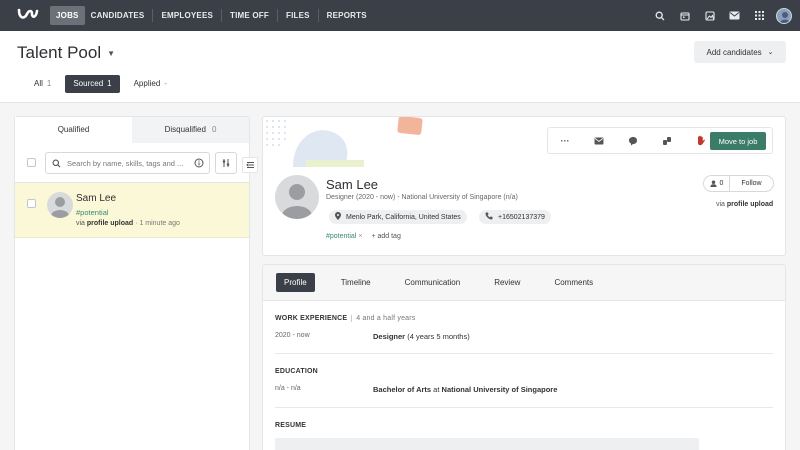 The width and height of the screenshot is (800, 450). I want to click on qualification-tabs: Qualified Disqualified 0, so click(132, 130).